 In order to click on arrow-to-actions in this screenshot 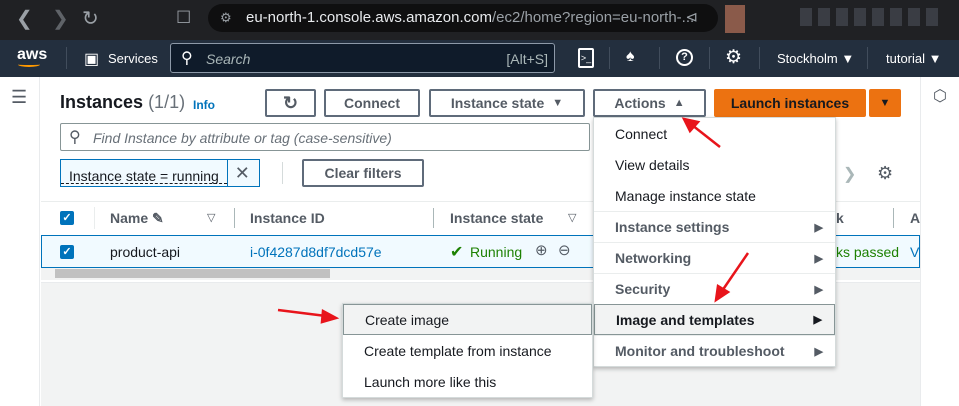, I will do `click(706, 136)`.